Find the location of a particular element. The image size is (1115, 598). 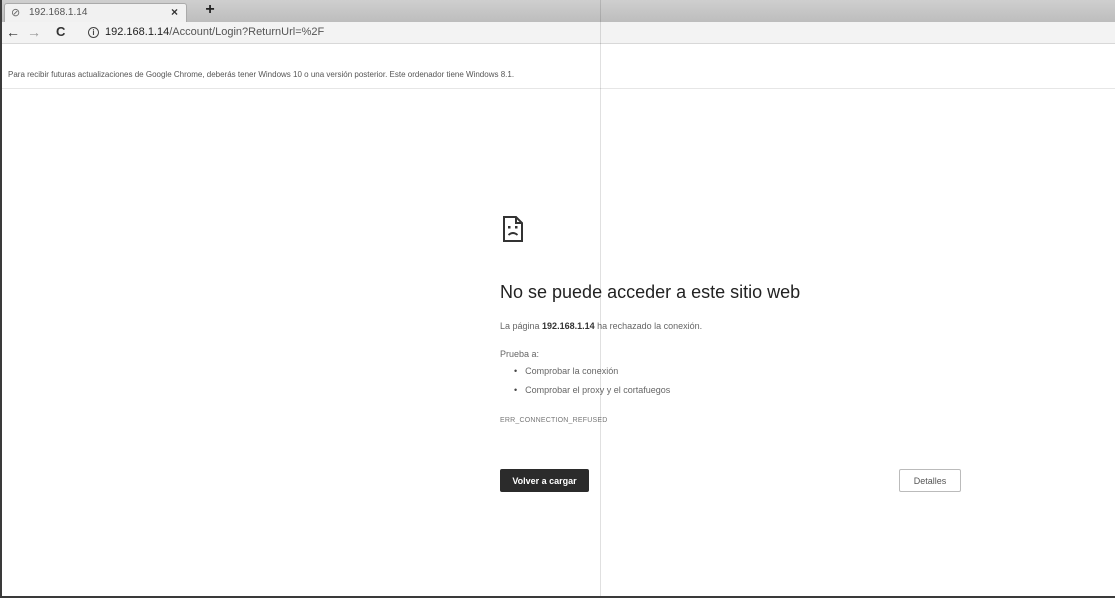

sad-page-icon is located at coordinates (513, 229).